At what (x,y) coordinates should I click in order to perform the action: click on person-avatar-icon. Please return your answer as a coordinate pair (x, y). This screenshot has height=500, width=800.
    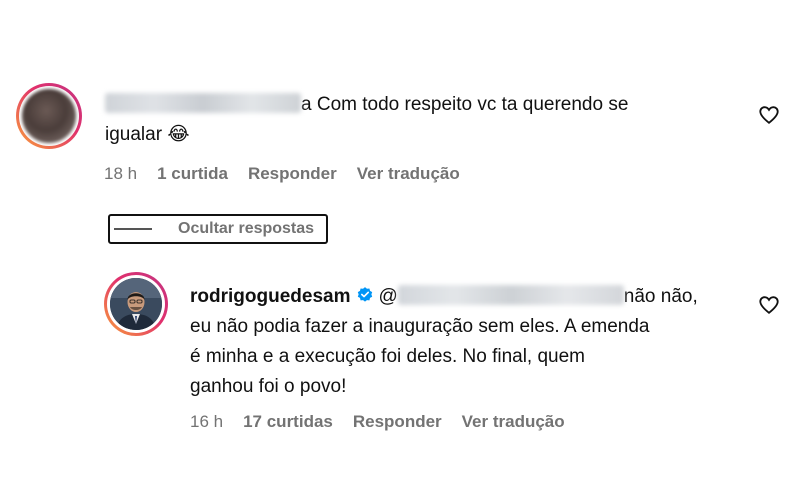
    Looking at the image, I should click on (136, 304).